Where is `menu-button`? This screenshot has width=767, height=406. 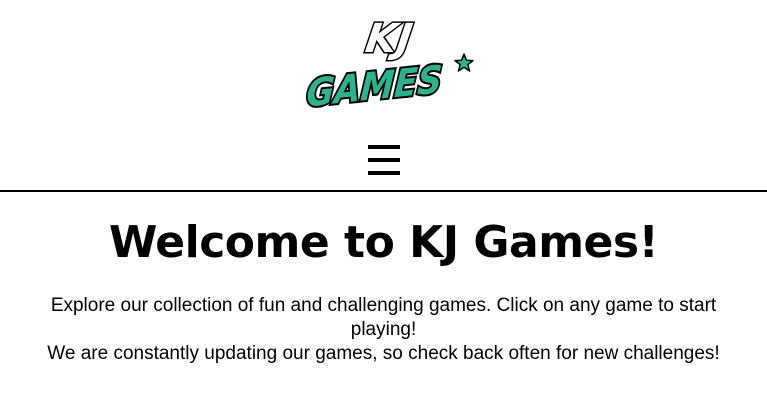 menu-button is located at coordinates (384, 160).